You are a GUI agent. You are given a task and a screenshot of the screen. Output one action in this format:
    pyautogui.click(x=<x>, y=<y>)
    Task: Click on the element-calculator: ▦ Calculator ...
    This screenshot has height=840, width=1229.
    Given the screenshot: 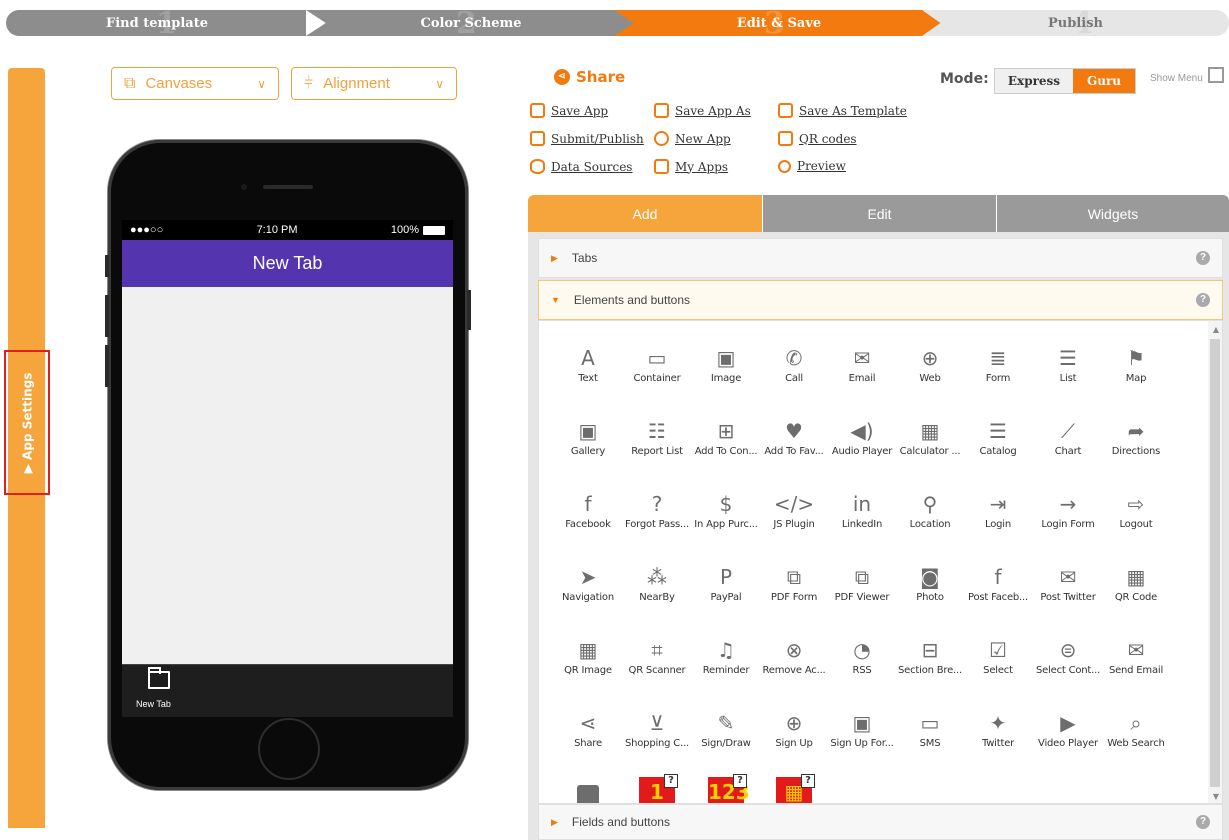 What is the action you would take?
    pyautogui.click(x=930, y=445)
    